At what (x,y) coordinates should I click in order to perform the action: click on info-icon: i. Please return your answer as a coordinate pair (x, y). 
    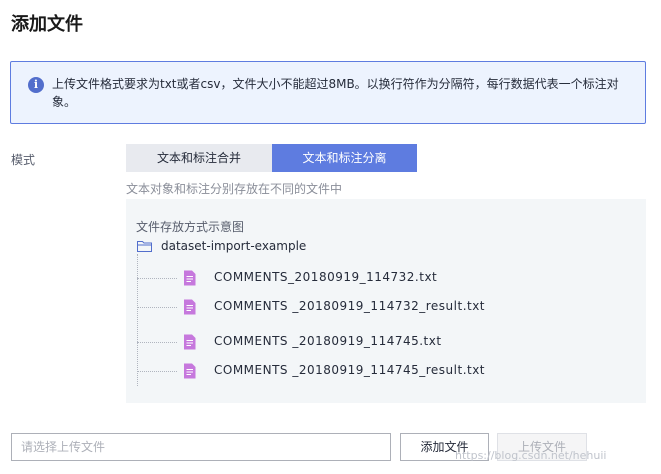
    Looking at the image, I should click on (36, 85).